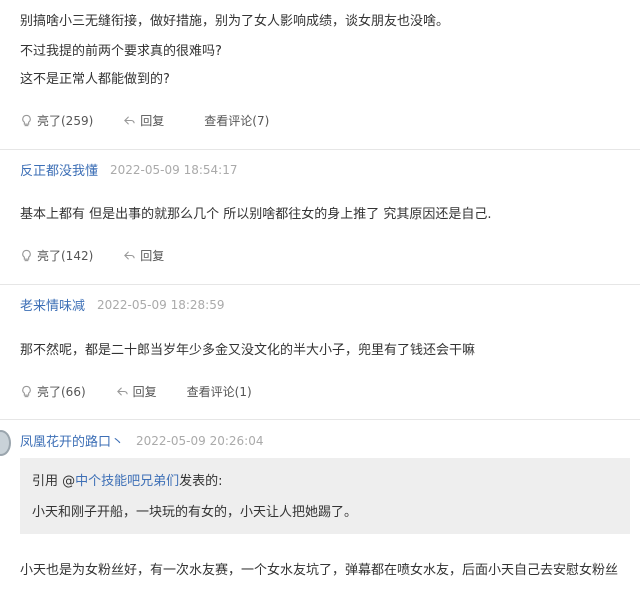 The height and width of the screenshot is (601, 640). Describe the element at coordinates (219, 391) in the screenshot. I see `view-comments-link: 查看评论(1)` at that location.